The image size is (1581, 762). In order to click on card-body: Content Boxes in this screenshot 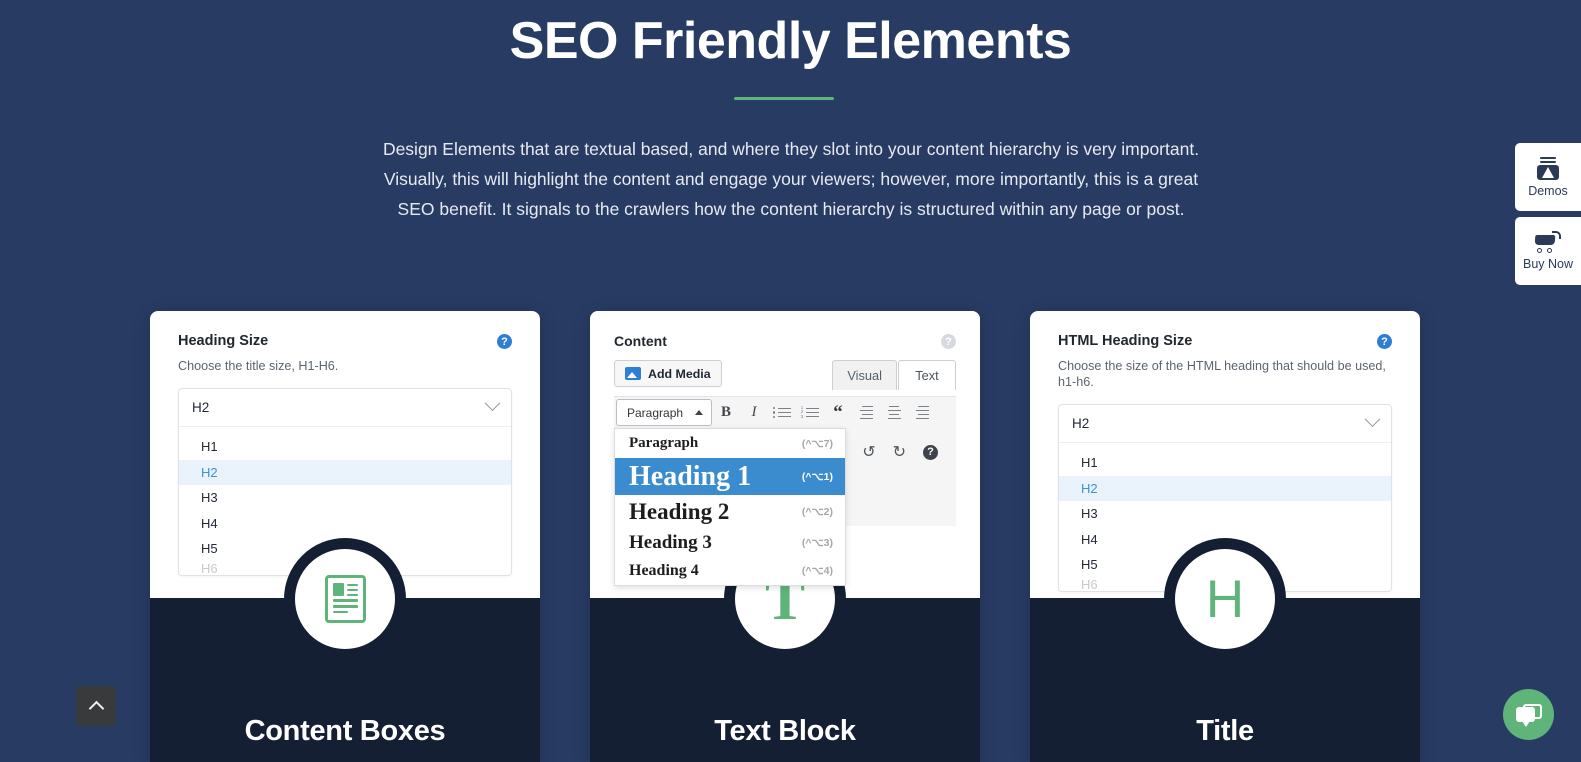, I will do `click(345, 650)`.